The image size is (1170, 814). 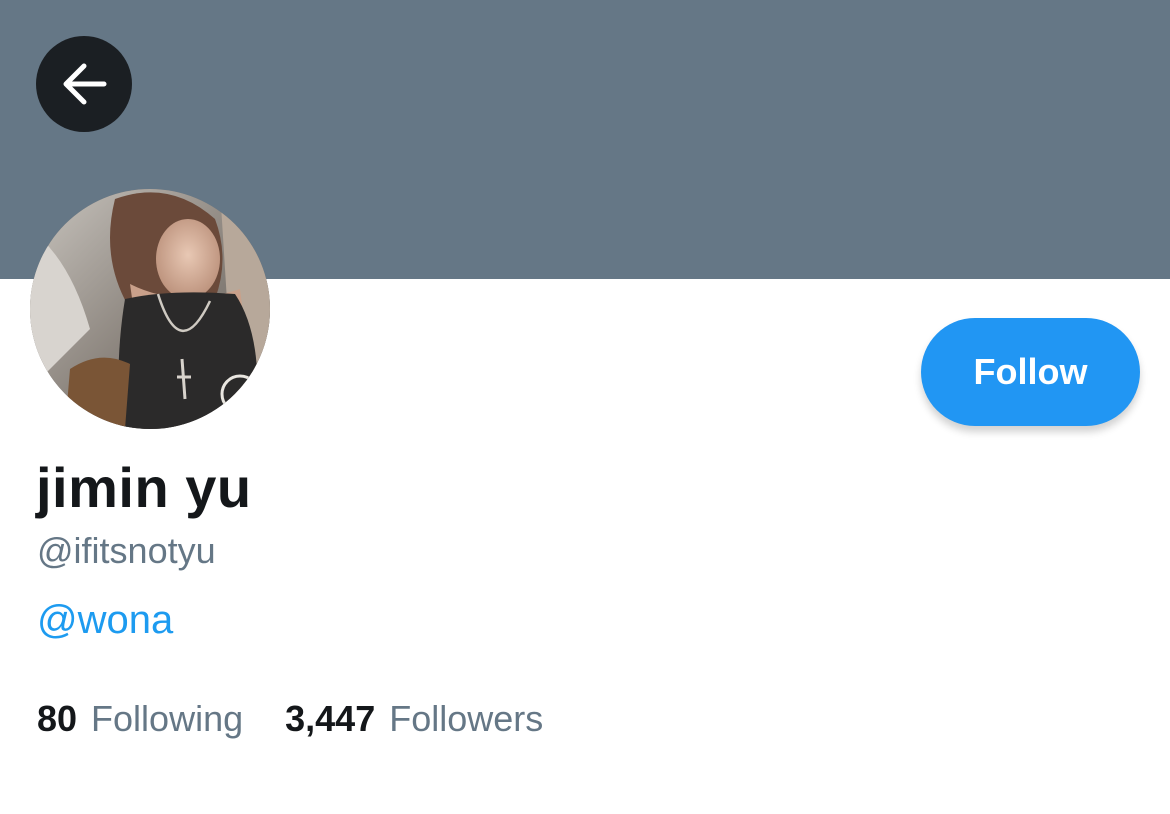 I want to click on arrow-left-icon, so click(x=85, y=84).